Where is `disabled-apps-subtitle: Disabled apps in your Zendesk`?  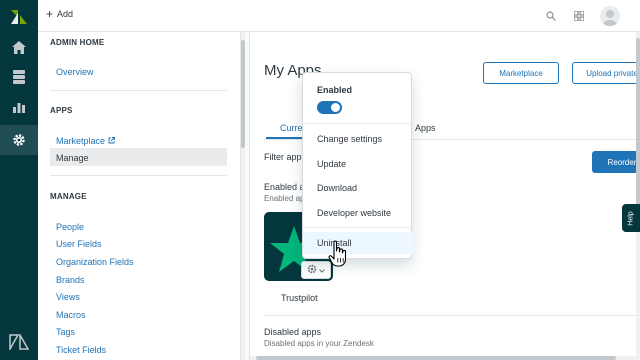 disabled-apps-subtitle: Disabled apps in your Zendesk is located at coordinates (319, 343).